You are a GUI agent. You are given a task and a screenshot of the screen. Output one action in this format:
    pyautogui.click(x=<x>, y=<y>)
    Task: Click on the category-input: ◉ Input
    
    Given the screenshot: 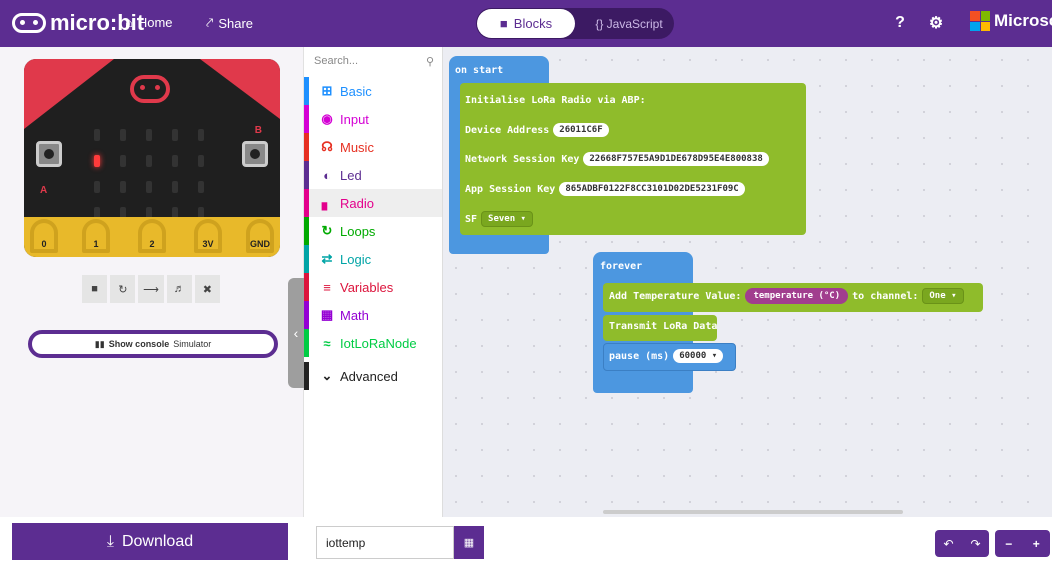 What is the action you would take?
    pyautogui.click(x=373, y=119)
    